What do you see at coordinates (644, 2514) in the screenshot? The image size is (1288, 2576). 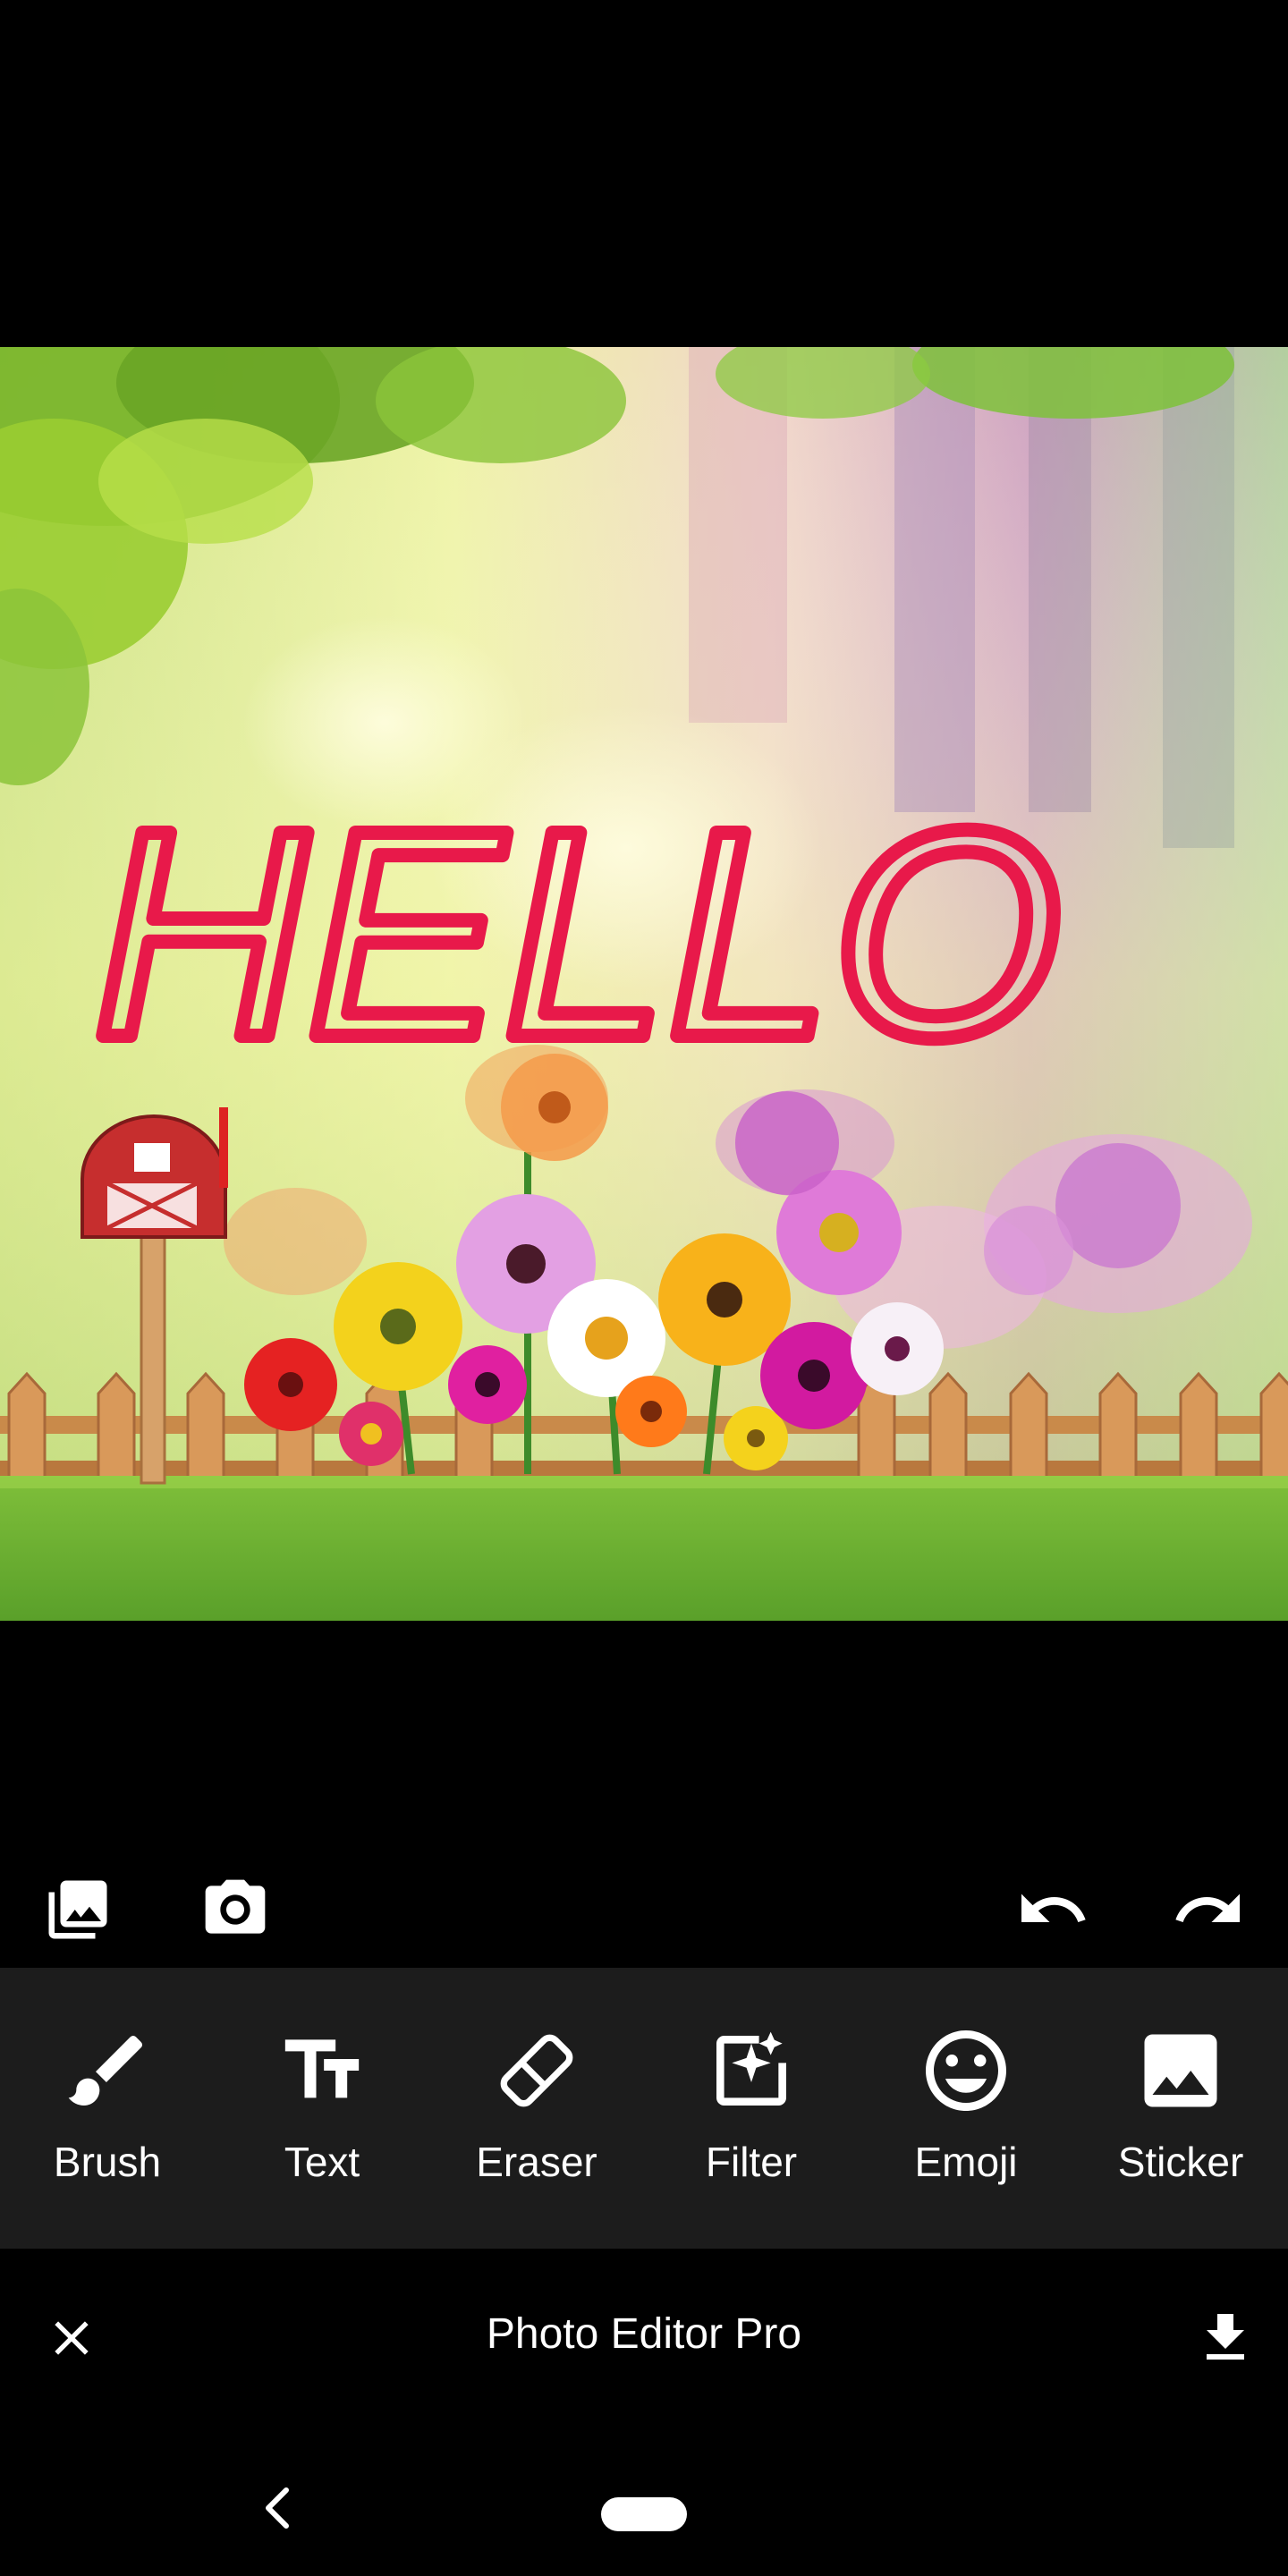 I see `home-pill` at bounding box center [644, 2514].